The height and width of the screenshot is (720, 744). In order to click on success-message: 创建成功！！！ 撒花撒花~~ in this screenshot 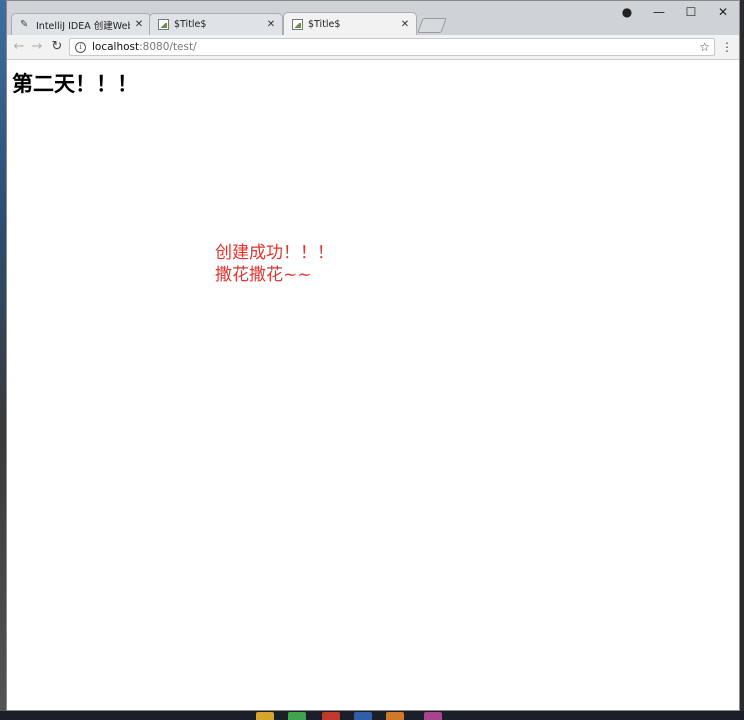, I will do `click(274, 264)`.